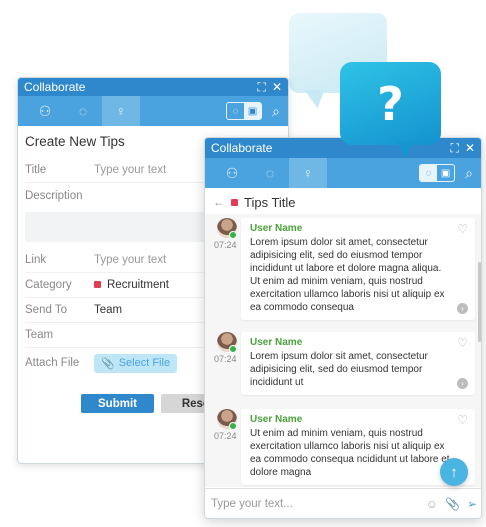 Image resolution: width=486 pixels, height=527 pixels. I want to click on back-arrow-icon: ←, so click(219, 202).